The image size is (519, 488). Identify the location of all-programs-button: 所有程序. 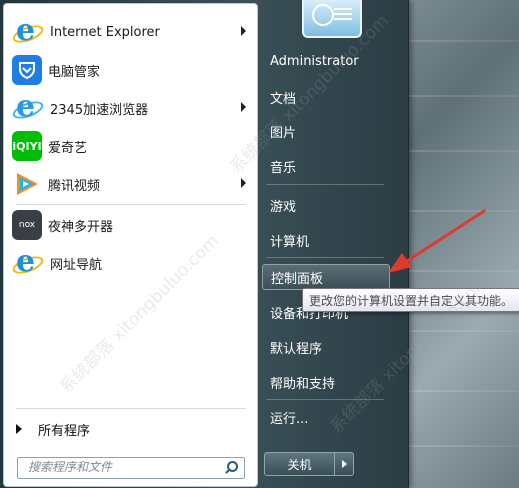
(132, 429).